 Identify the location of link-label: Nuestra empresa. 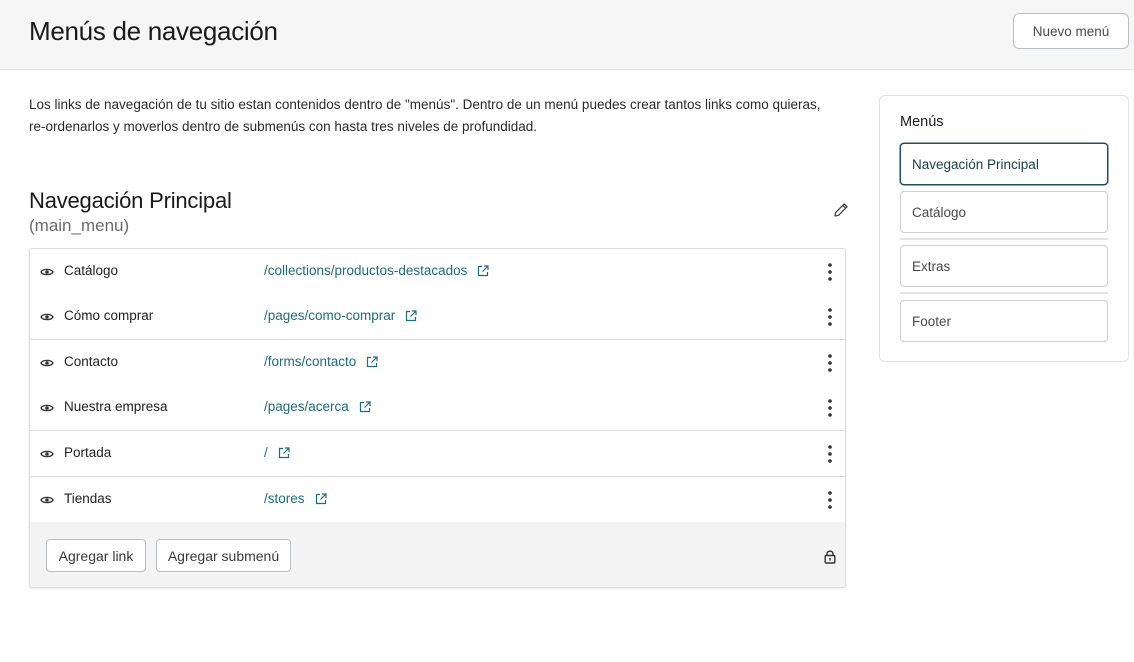
(116, 406).